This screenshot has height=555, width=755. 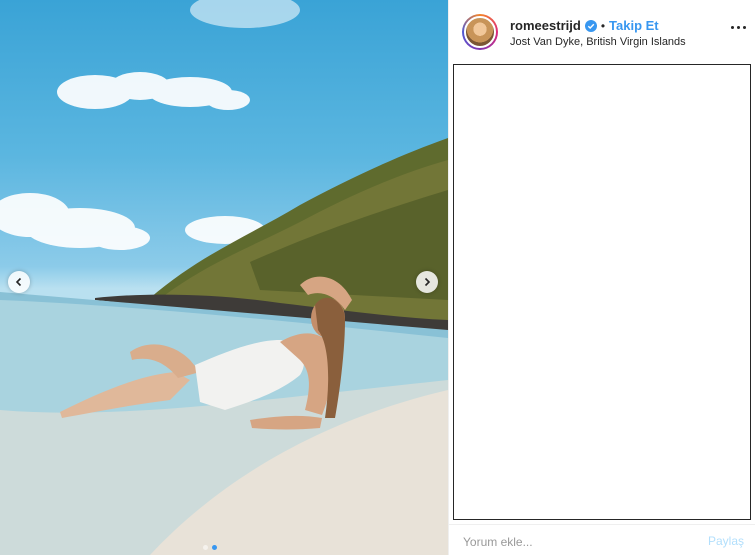 I want to click on chevron-left-icon, so click(x=18, y=282).